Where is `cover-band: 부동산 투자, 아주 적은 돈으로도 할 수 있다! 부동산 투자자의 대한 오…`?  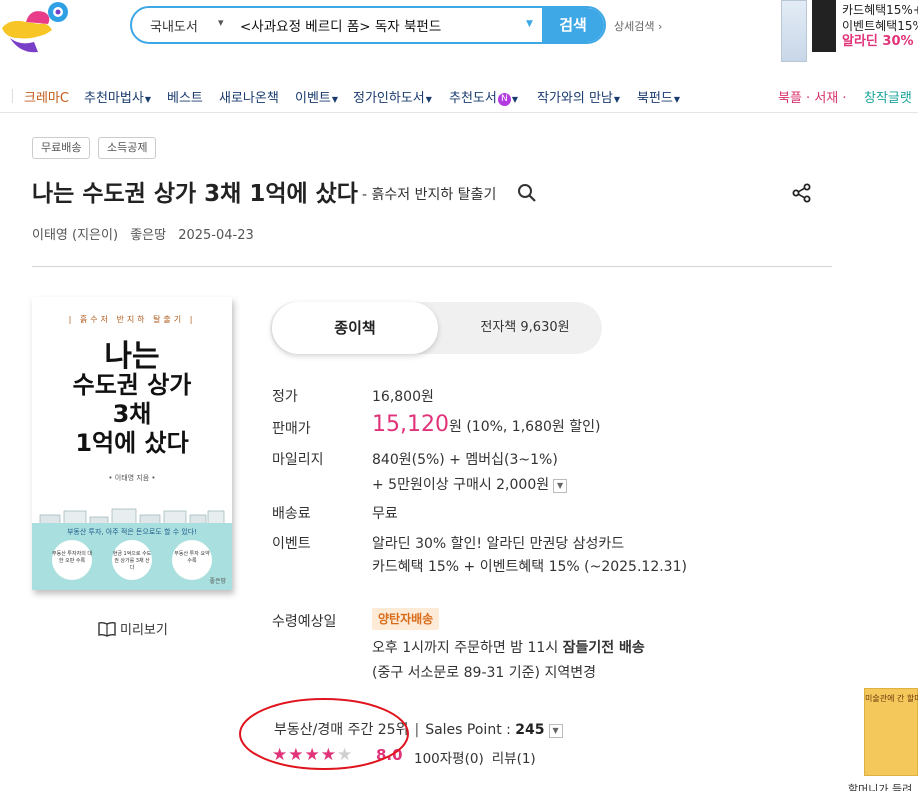 cover-band: 부동산 투자, 아주 적은 돈으로도 할 수 있다! 부동산 투자자의 대한 오… is located at coordinates (132, 556).